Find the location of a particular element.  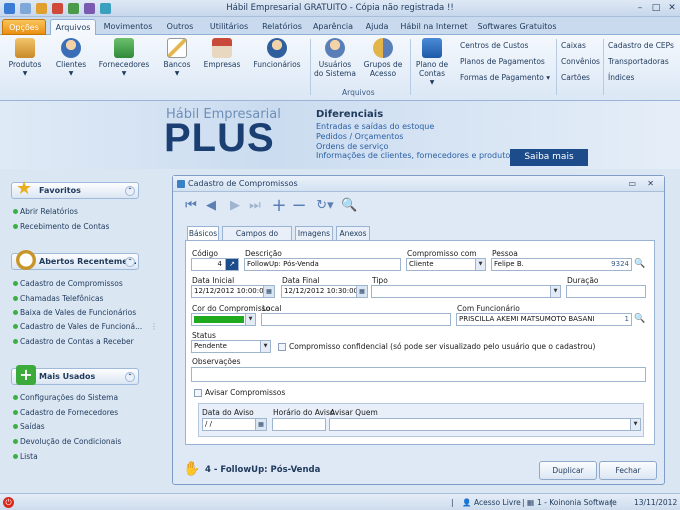

sidebar-item: Cadastro de Contas a Receber is located at coordinates (73, 341).